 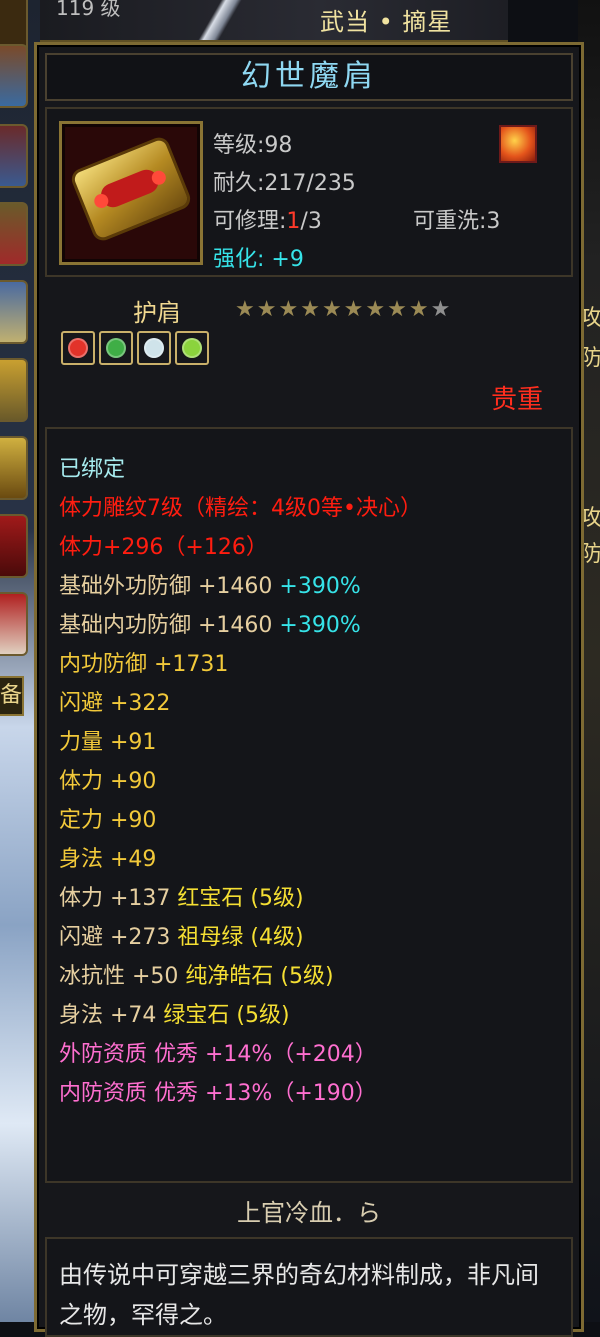 I want to click on item-enhance: 强化: +9, so click(x=258, y=257).